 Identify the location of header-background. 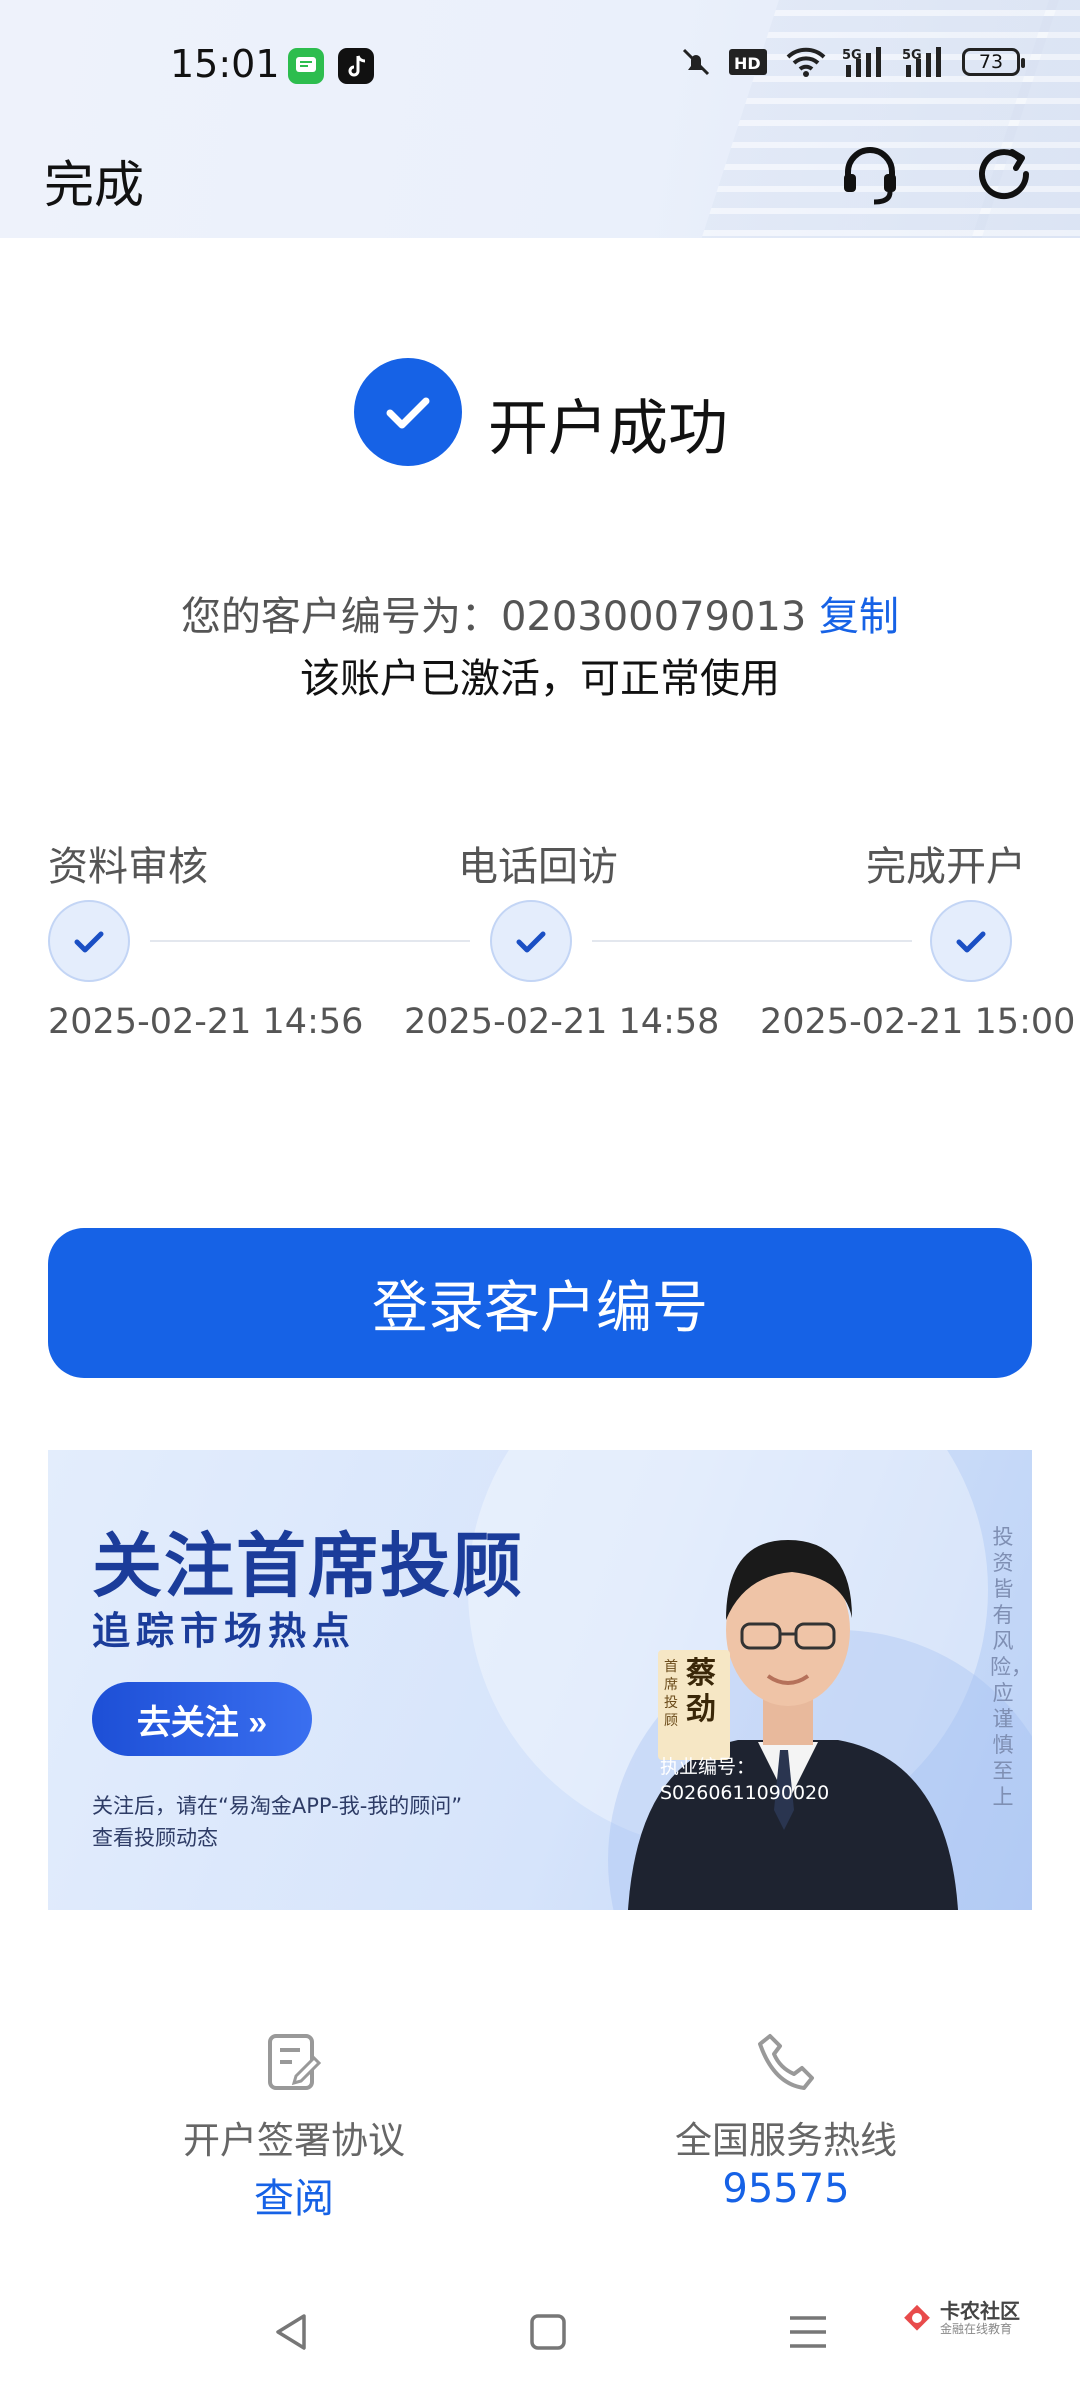
(540, 119).